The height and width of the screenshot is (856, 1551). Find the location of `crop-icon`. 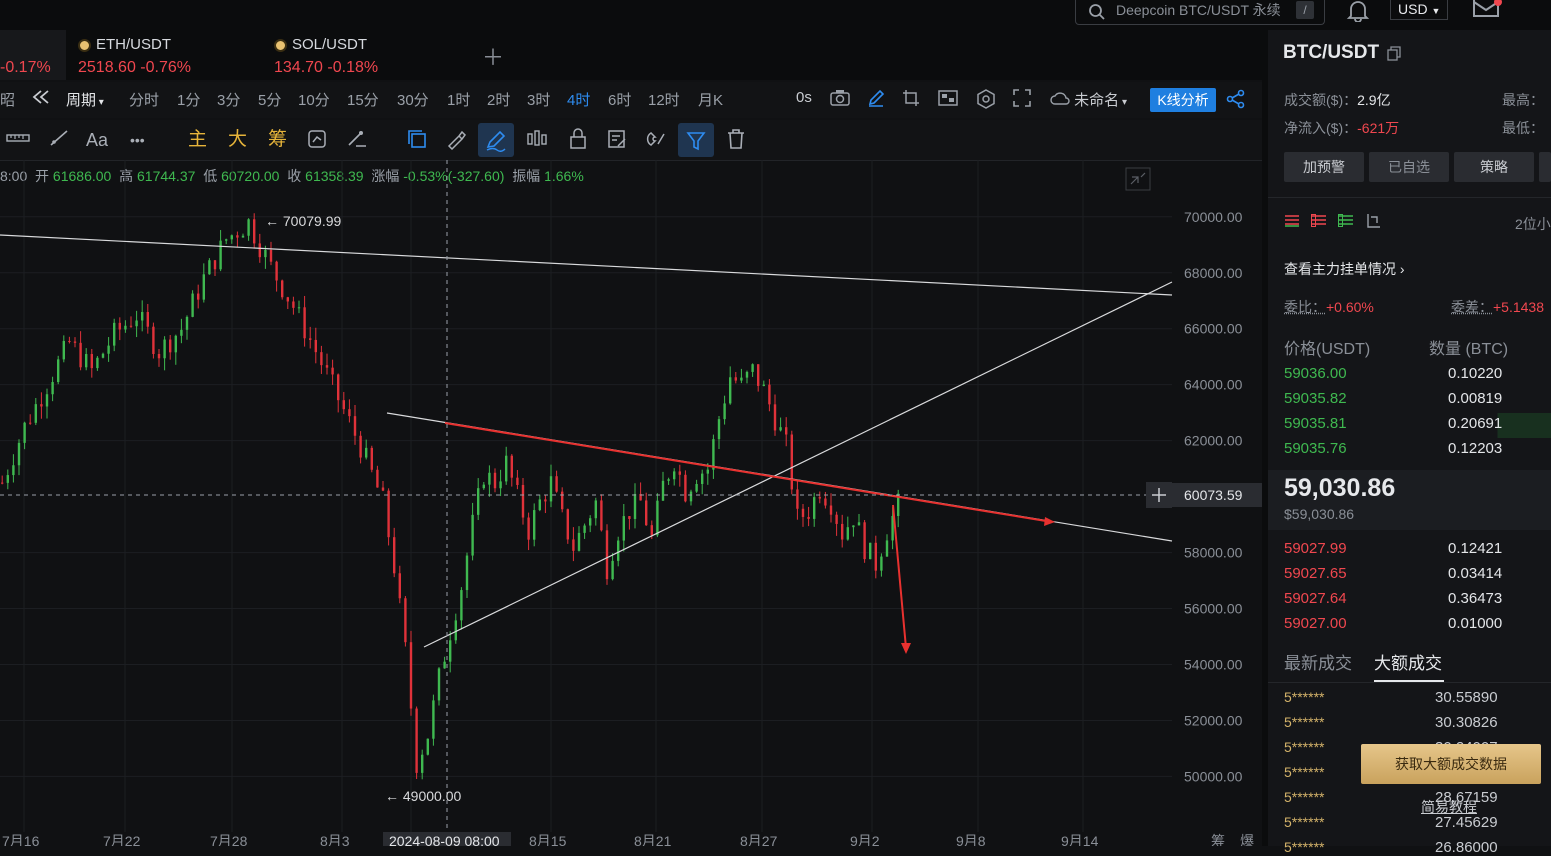

crop-icon is located at coordinates (911, 100).